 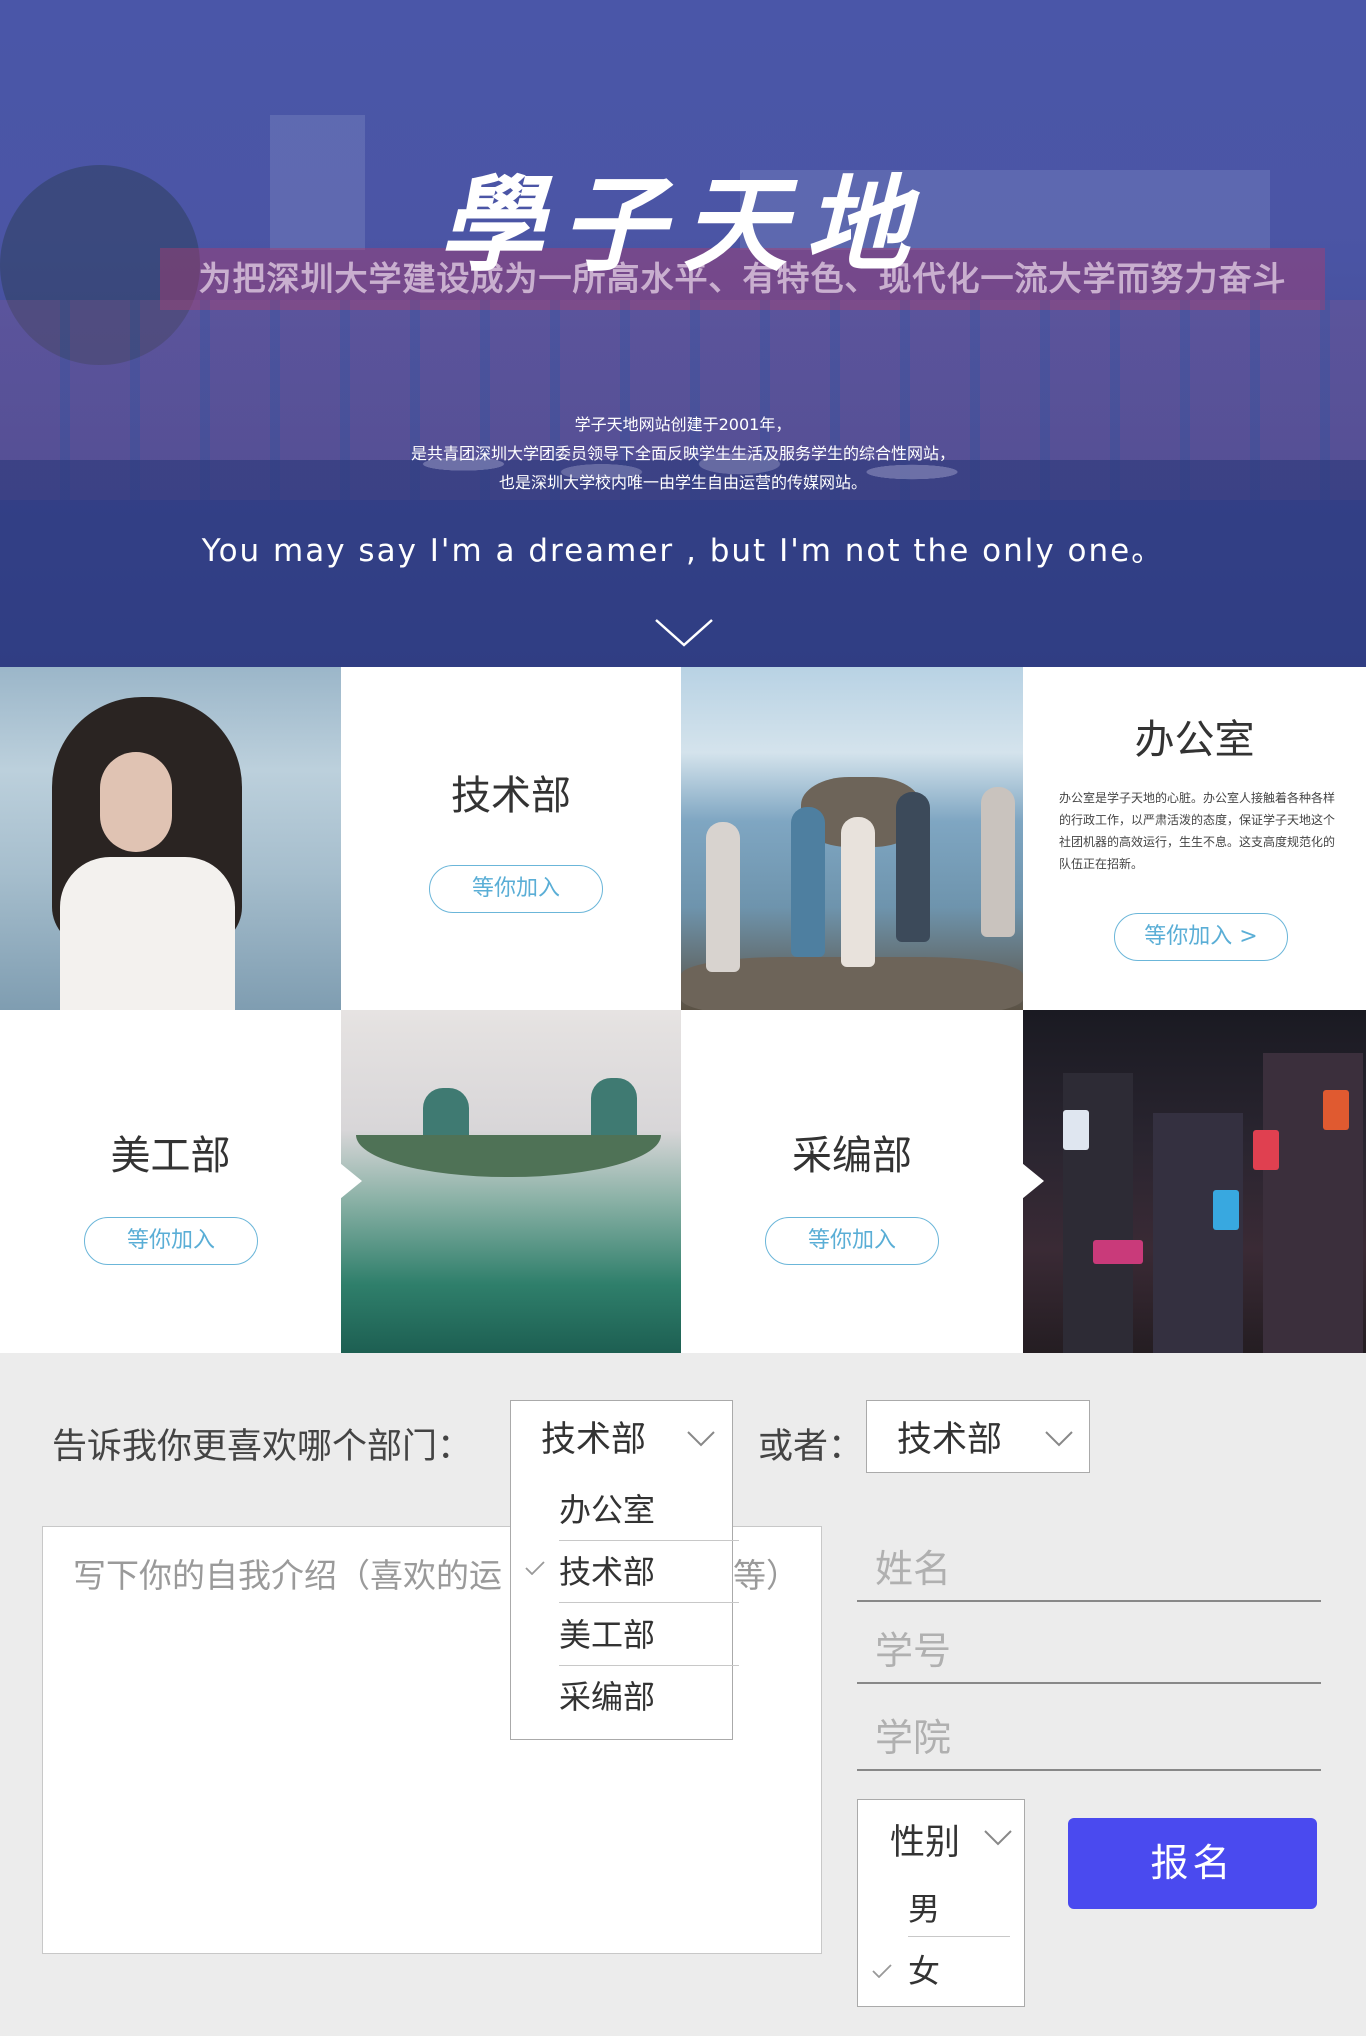 I want to click on site-title: 學子天地, so click(x=682, y=224).